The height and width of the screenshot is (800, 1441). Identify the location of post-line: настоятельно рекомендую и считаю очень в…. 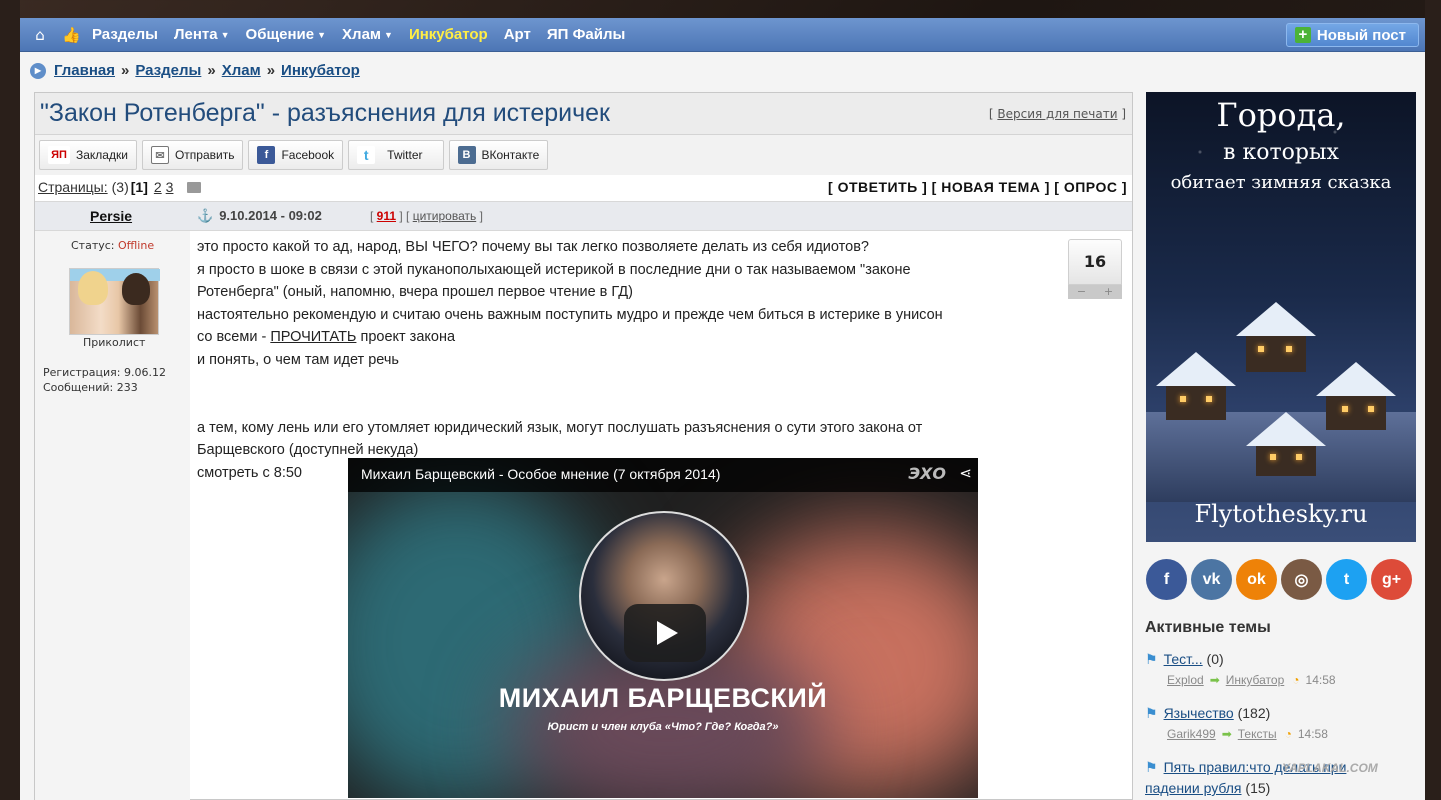
(570, 314).